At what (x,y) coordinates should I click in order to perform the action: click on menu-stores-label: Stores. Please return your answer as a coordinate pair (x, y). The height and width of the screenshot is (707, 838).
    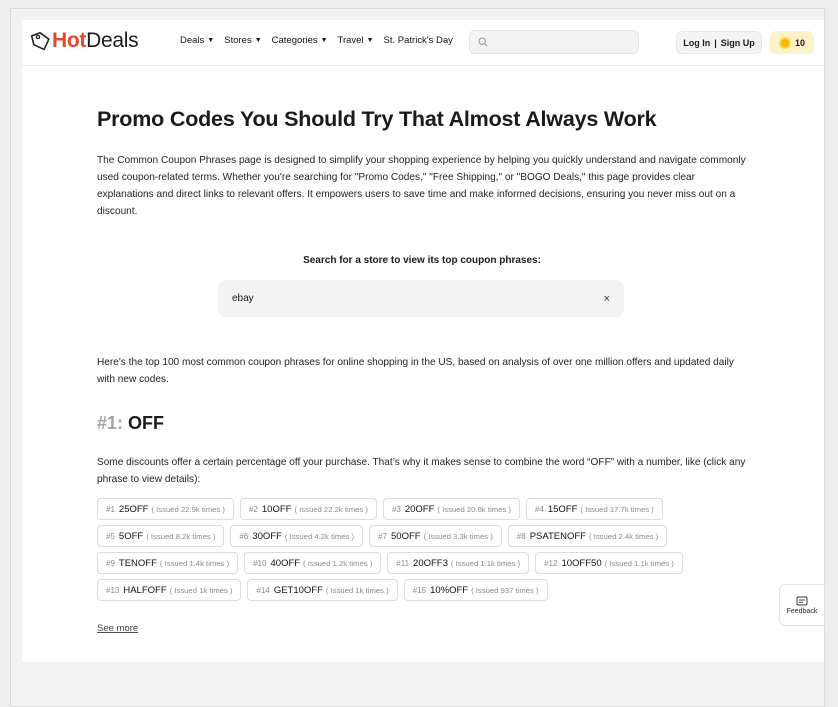
    Looking at the image, I should click on (238, 40).